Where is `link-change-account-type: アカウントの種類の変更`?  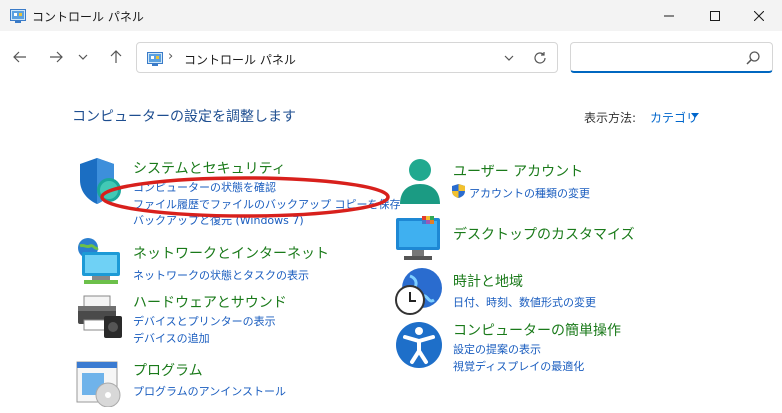
link-change-account-type: アカウントの種類の変更 is located at coordinates (529, 193).